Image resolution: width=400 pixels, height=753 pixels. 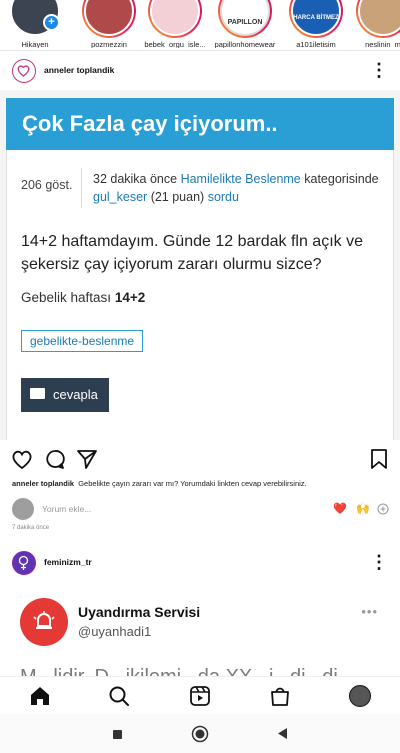 What do you see at coordinates (55, 459) in the screenshot?
I see `comment-icon` at bounding box center [55, 459].